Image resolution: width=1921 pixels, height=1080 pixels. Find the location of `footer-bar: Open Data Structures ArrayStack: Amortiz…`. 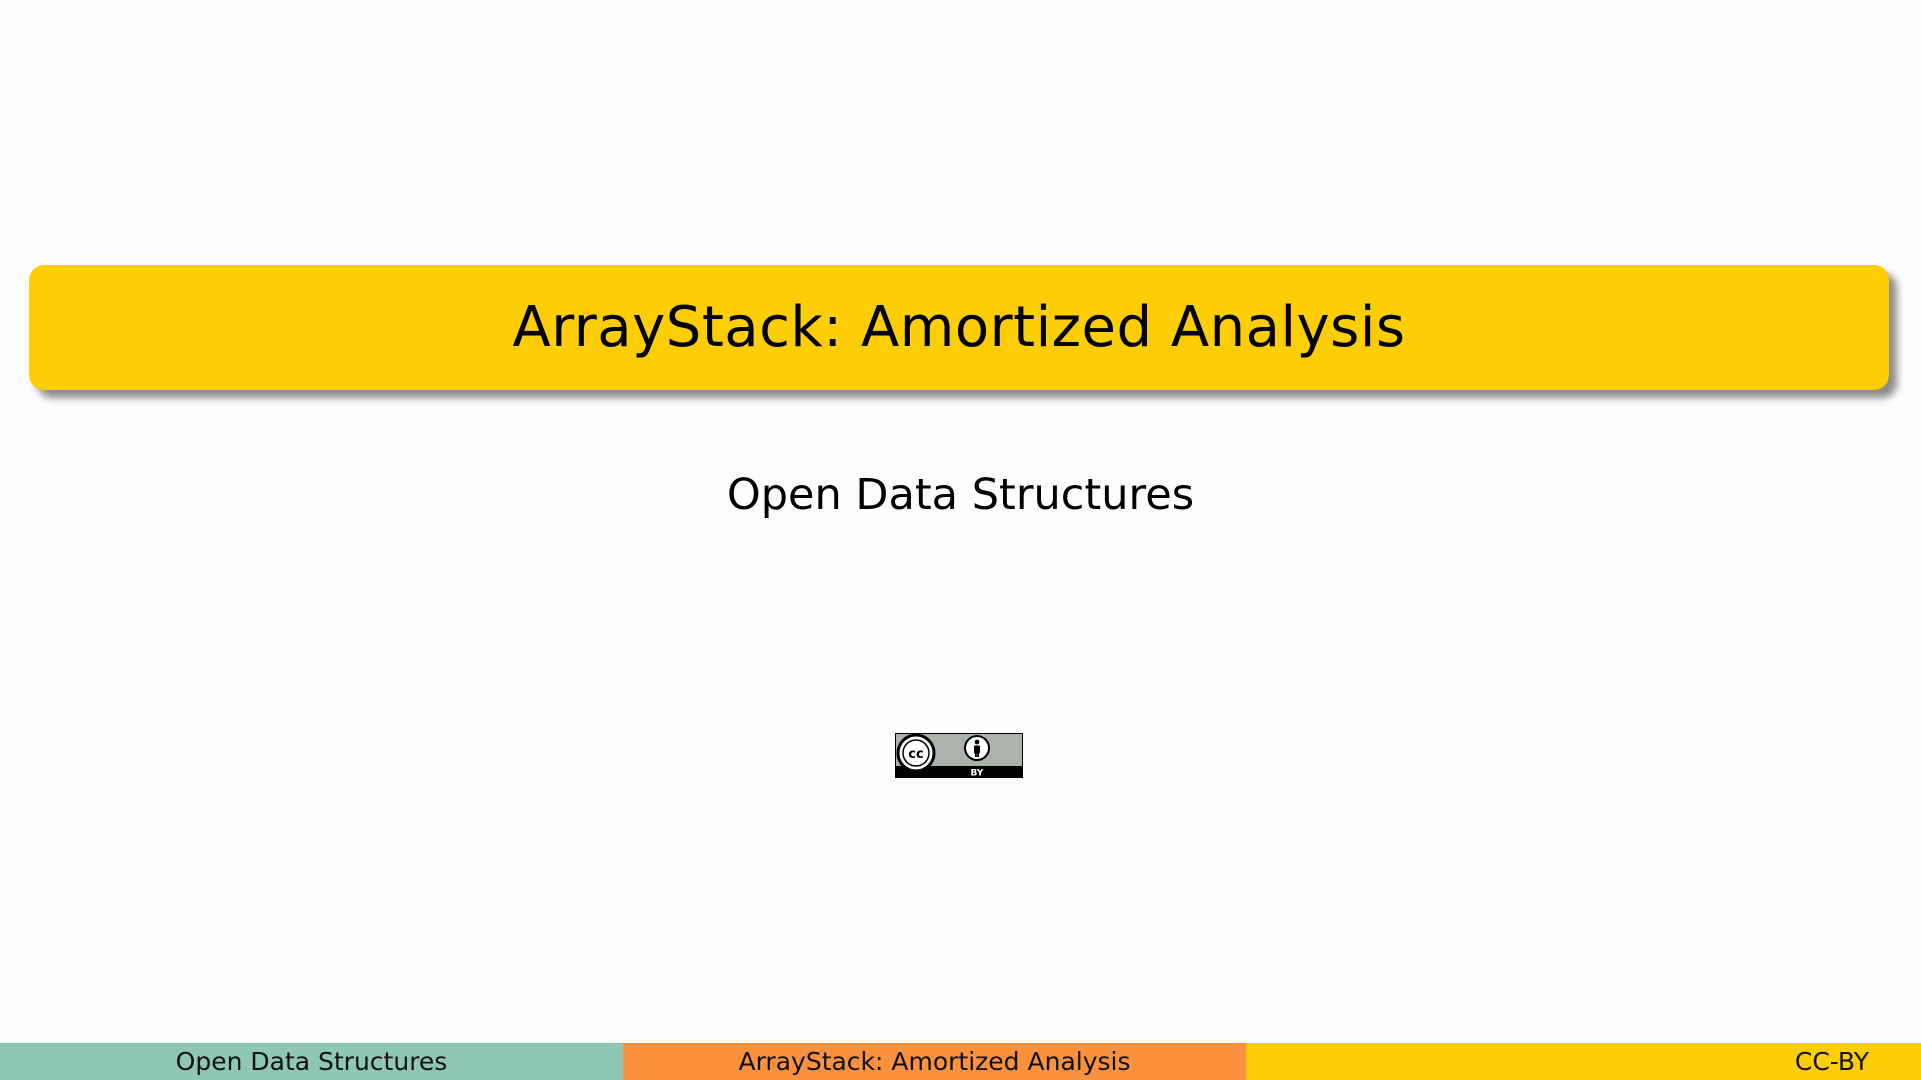

footer-bar: Open Data Structures ArrayStack: Amortiz… is located at coordinates (960, 1061).